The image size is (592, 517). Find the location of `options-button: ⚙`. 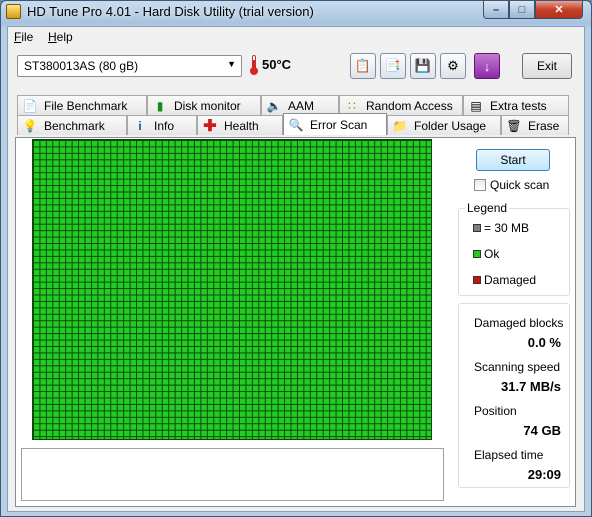

options-button: ⚙ is located at coordinates (453, 66).